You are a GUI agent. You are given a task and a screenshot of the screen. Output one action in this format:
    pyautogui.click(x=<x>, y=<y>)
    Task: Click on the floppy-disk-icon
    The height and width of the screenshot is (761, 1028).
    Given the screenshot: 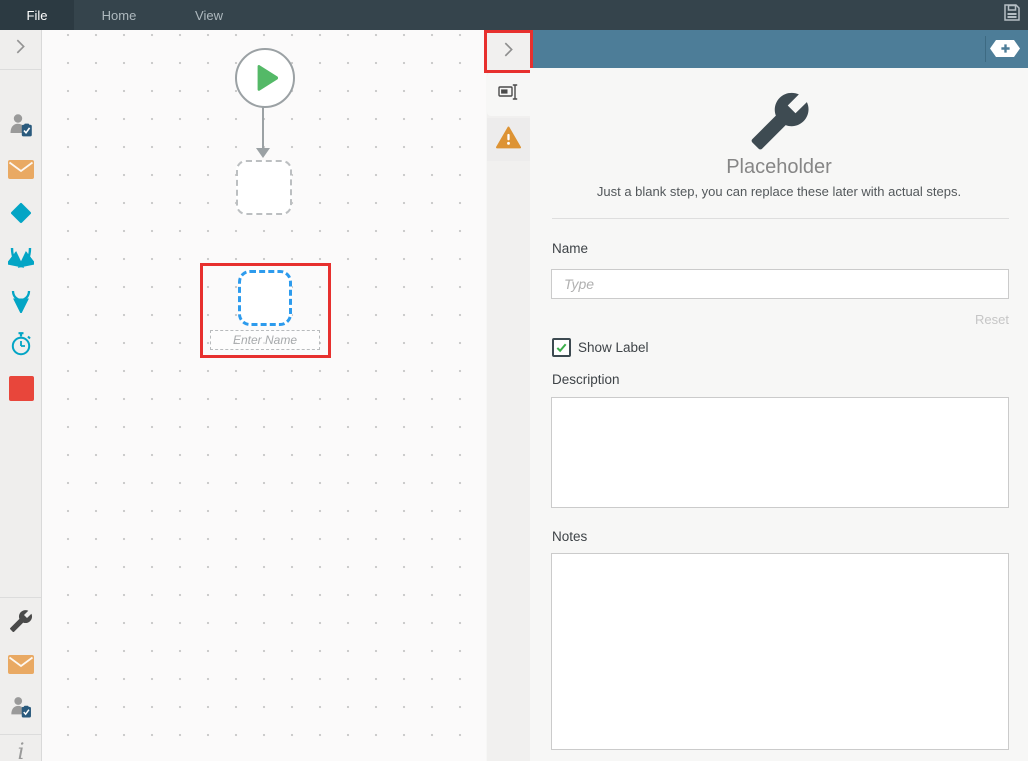 What is the action you would take?
    pyautogui.click(x=1012, y=15)
    